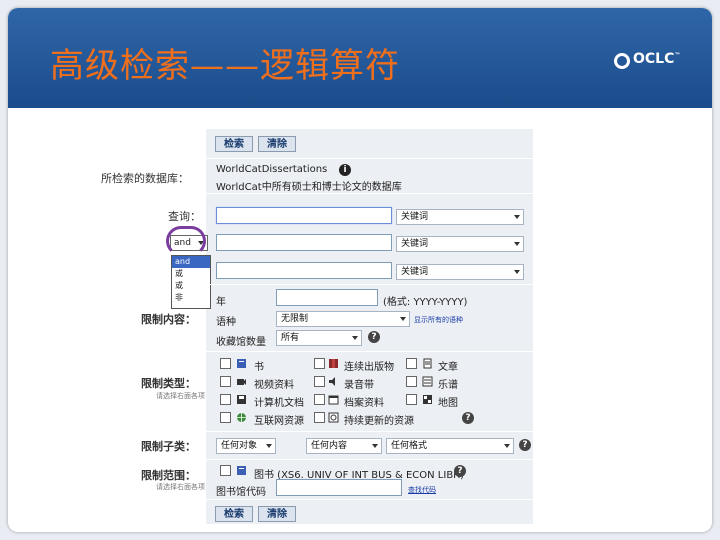 The height and width of the screenshot is (540, 720). I want to click on content-select: 任何内容, so click(344, 446).